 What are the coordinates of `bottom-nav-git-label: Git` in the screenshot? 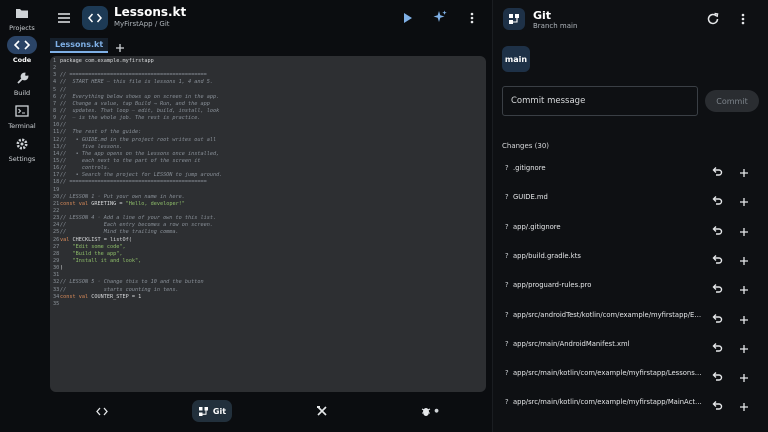 It's located at (219, 411).